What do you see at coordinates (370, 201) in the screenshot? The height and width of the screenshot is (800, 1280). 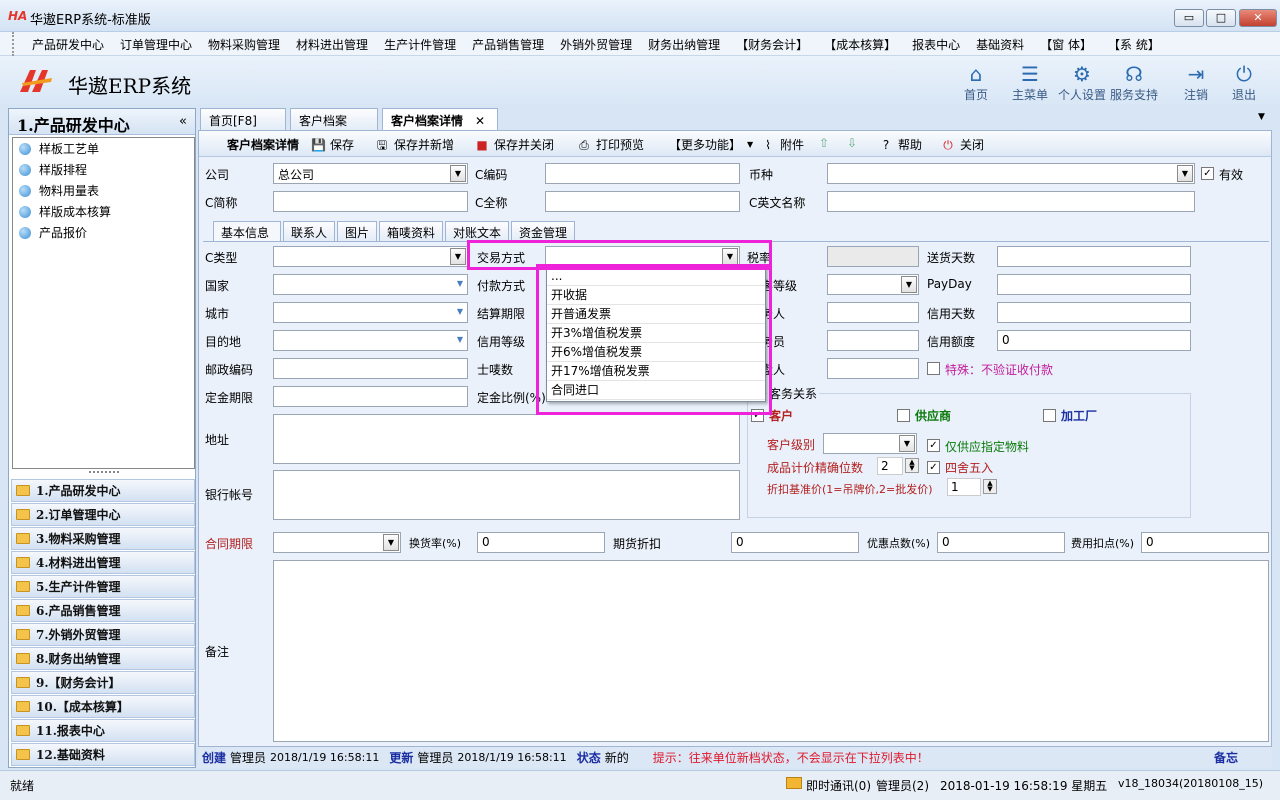 I see `short-name-input` at bounding box center [370, 201].